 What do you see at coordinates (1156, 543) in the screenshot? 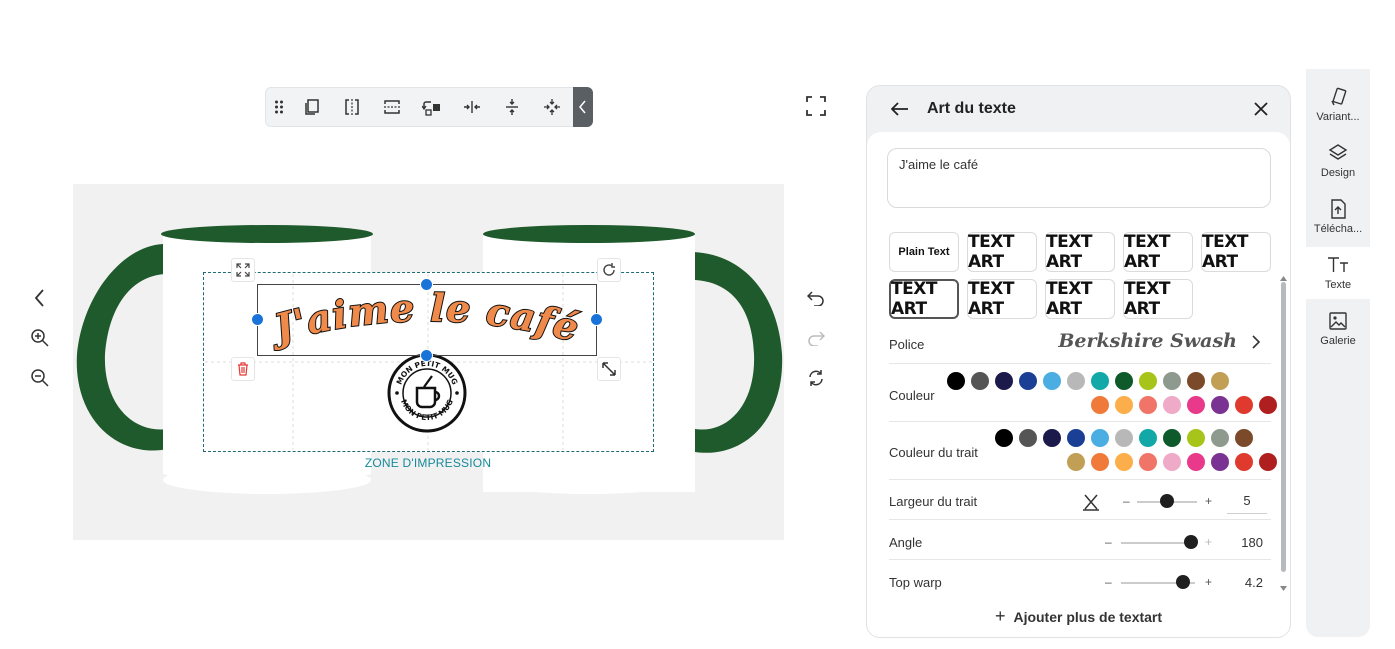
I see `angle-slider` at bounding box center [1156, 543].